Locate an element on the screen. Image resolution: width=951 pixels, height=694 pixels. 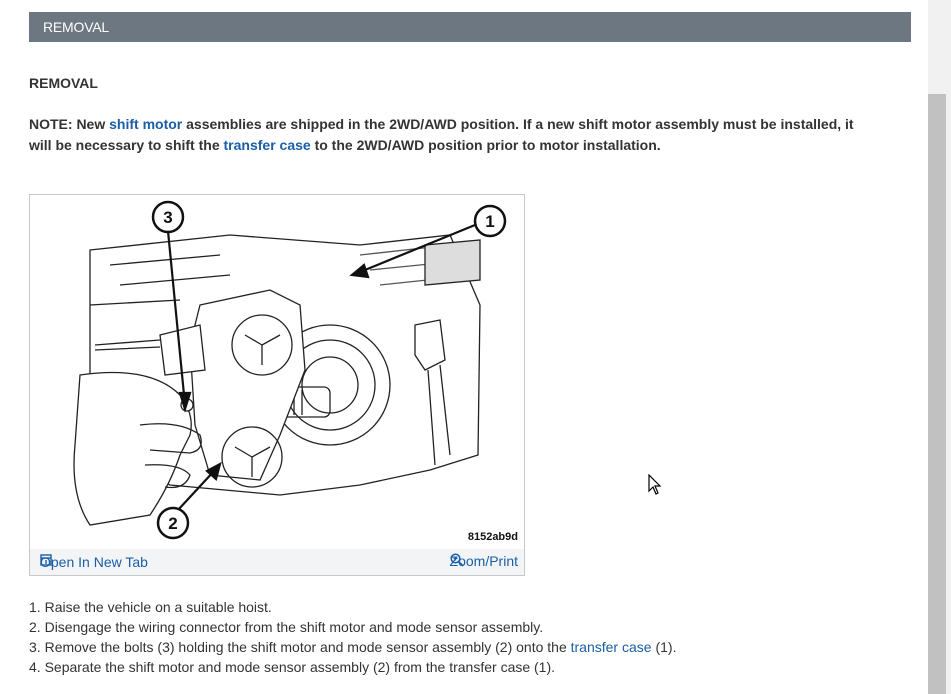
section-heading: REMOVAL is located at coordinates (63, 83).